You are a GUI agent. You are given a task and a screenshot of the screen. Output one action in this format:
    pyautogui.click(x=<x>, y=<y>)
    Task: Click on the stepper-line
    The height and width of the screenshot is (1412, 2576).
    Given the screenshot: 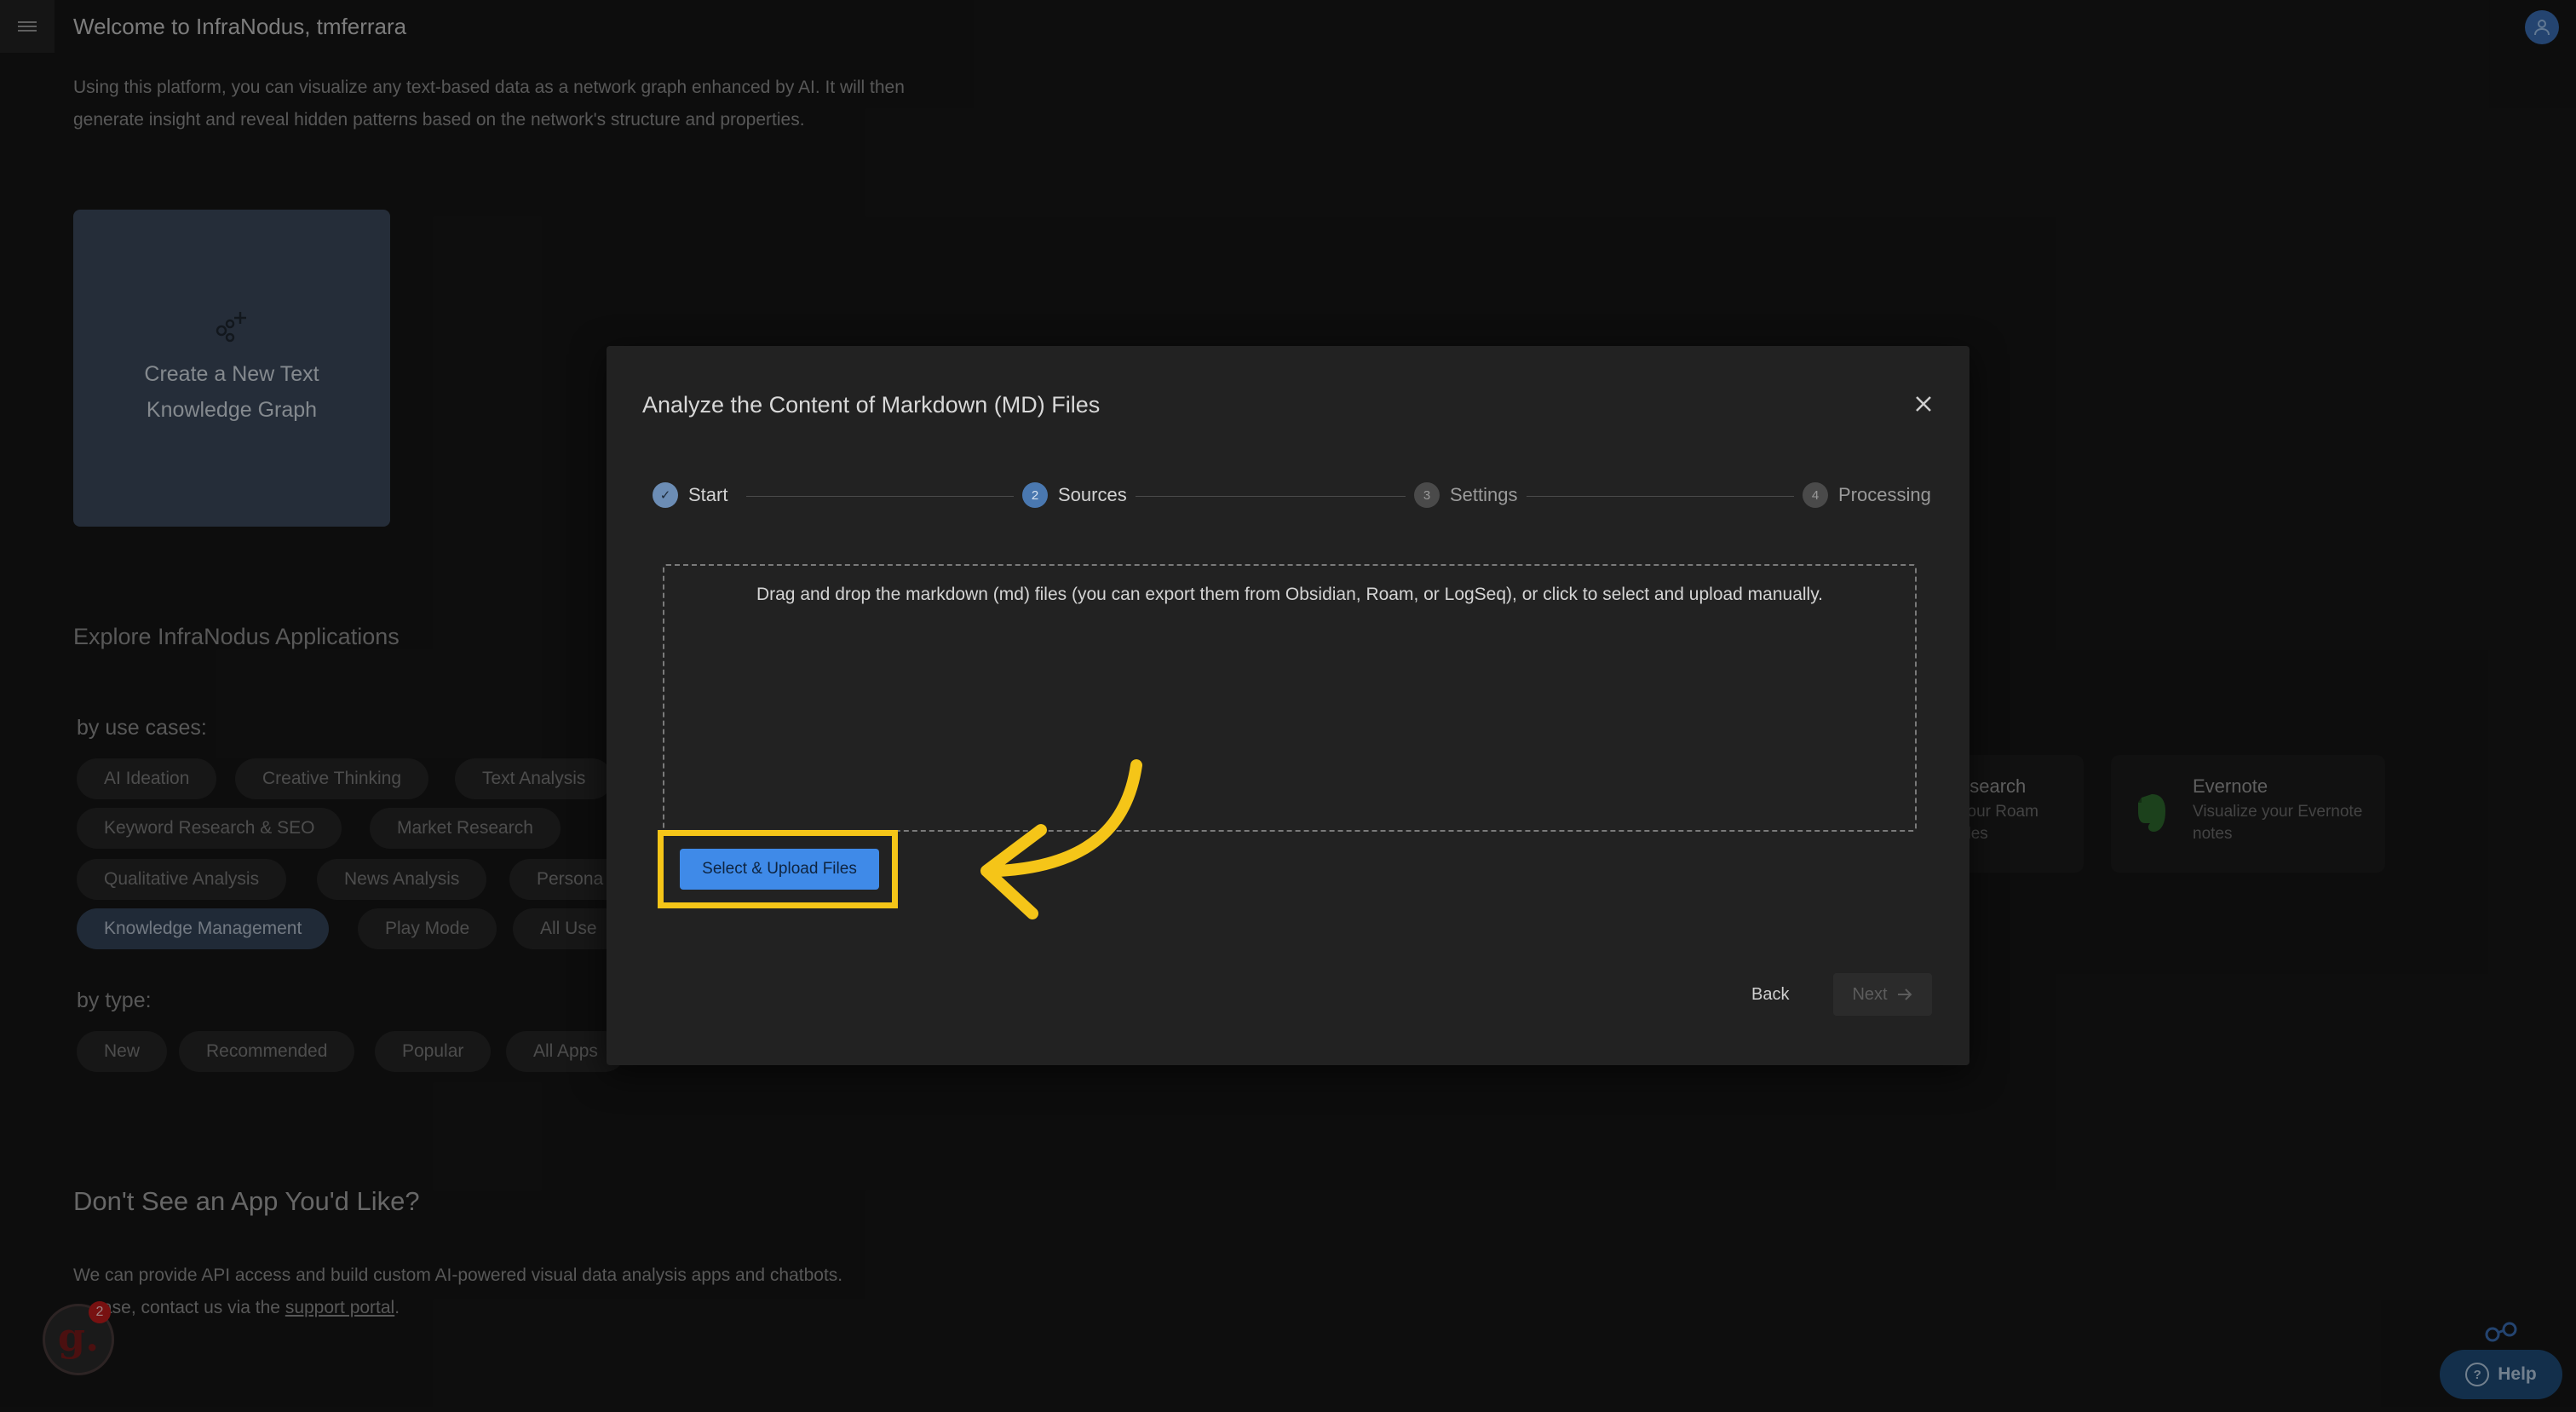 What is the action you would take?
    pyautogui.click(x=1326, y=497)
    